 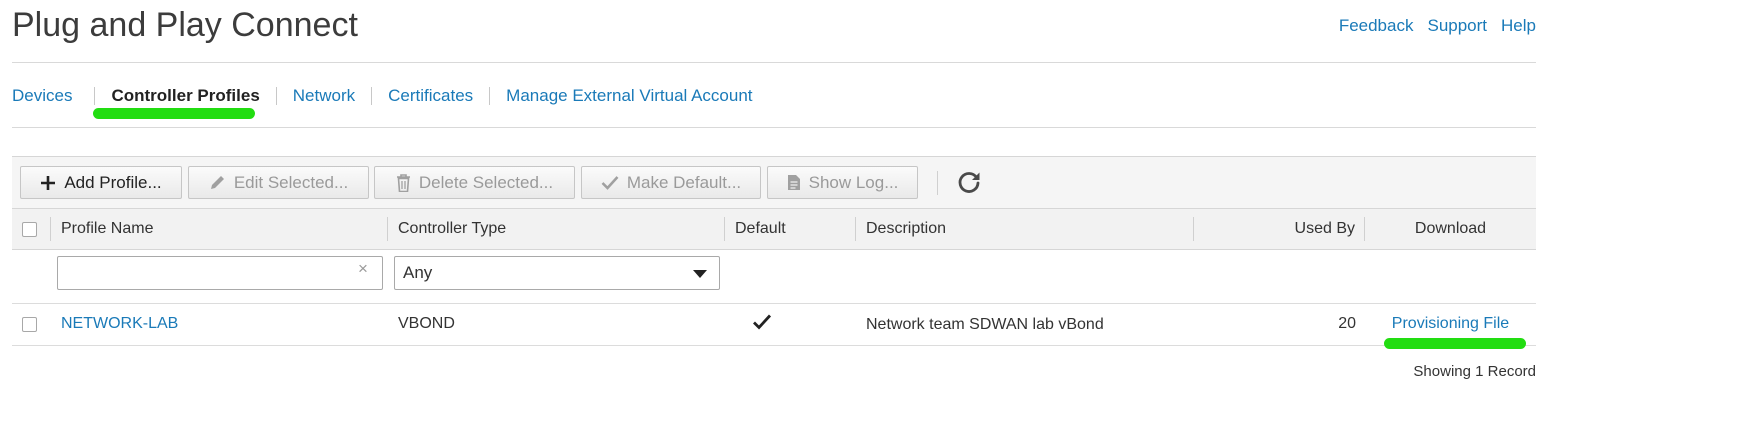 I want to click on controller-type-cell: VBOND, so click(x=426, y=323).